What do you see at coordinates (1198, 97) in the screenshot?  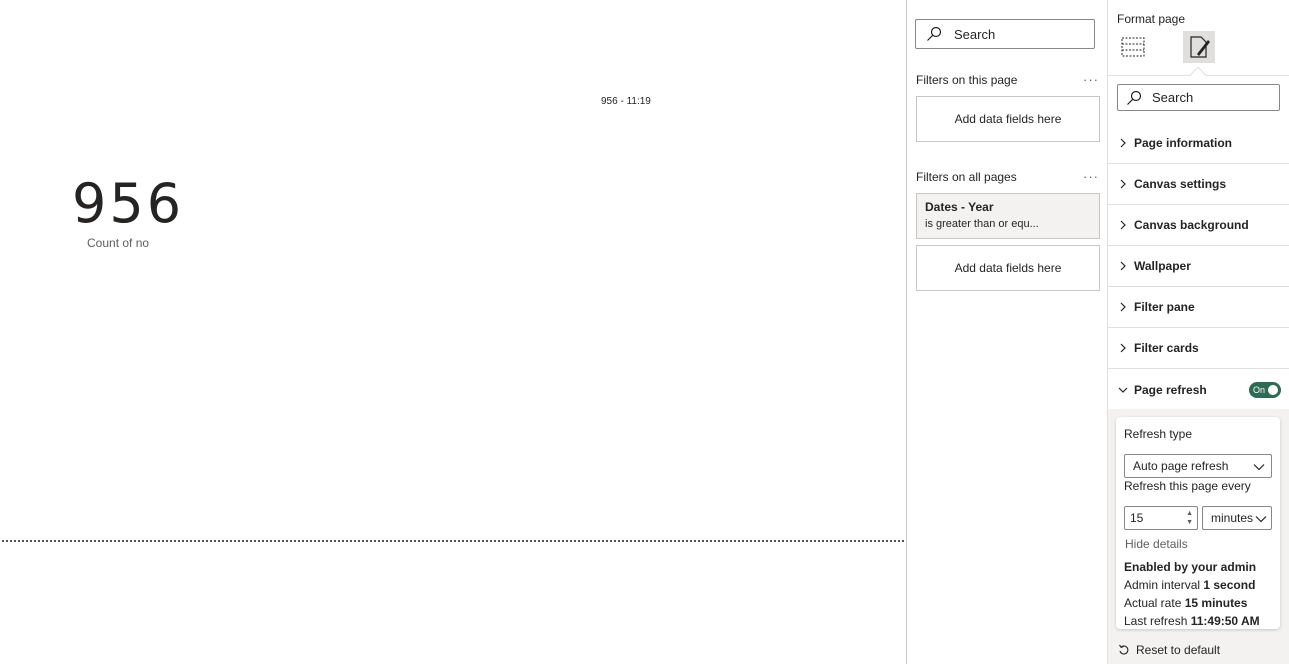 I see `format-search-input: Search` at bounding box center [1198, 97].